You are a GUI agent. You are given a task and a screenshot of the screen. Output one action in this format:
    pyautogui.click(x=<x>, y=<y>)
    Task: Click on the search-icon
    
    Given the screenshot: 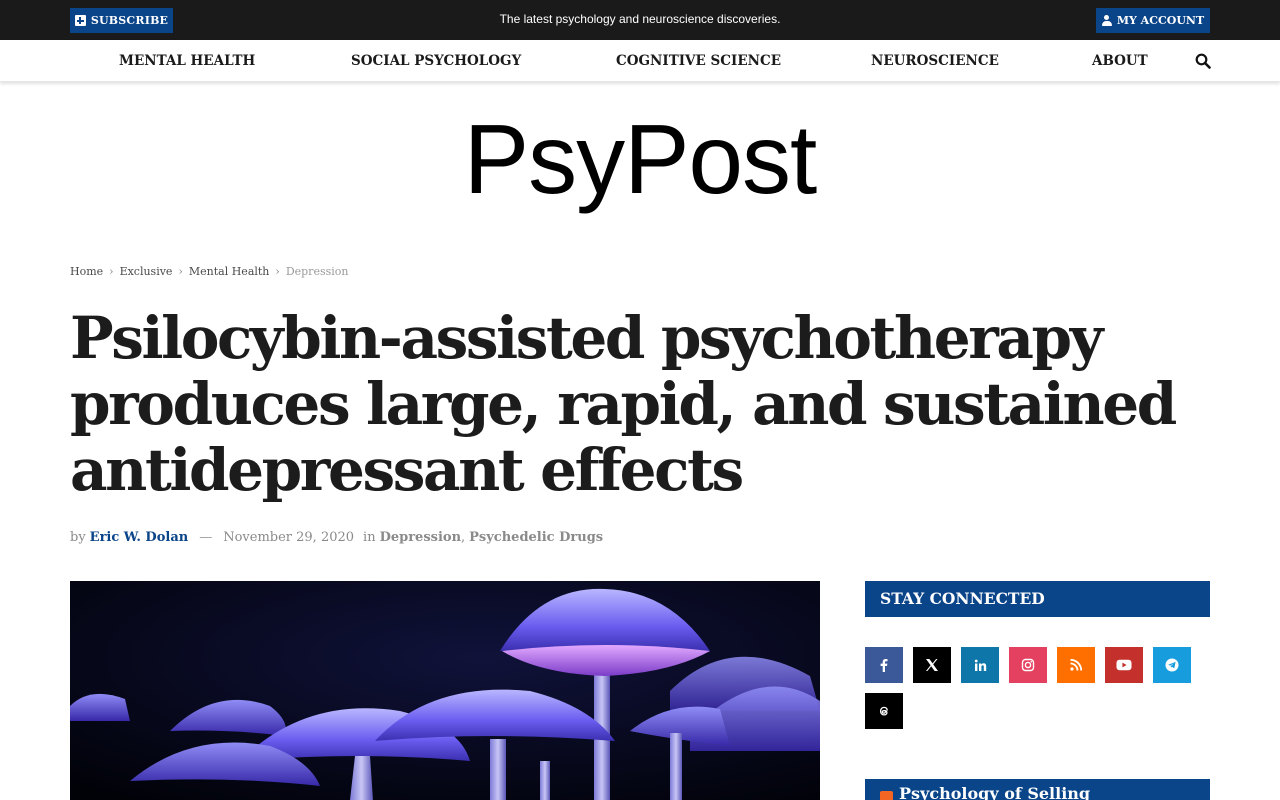 What is the action you would take?
    pyautogui.click(x=1203, y=61)
    